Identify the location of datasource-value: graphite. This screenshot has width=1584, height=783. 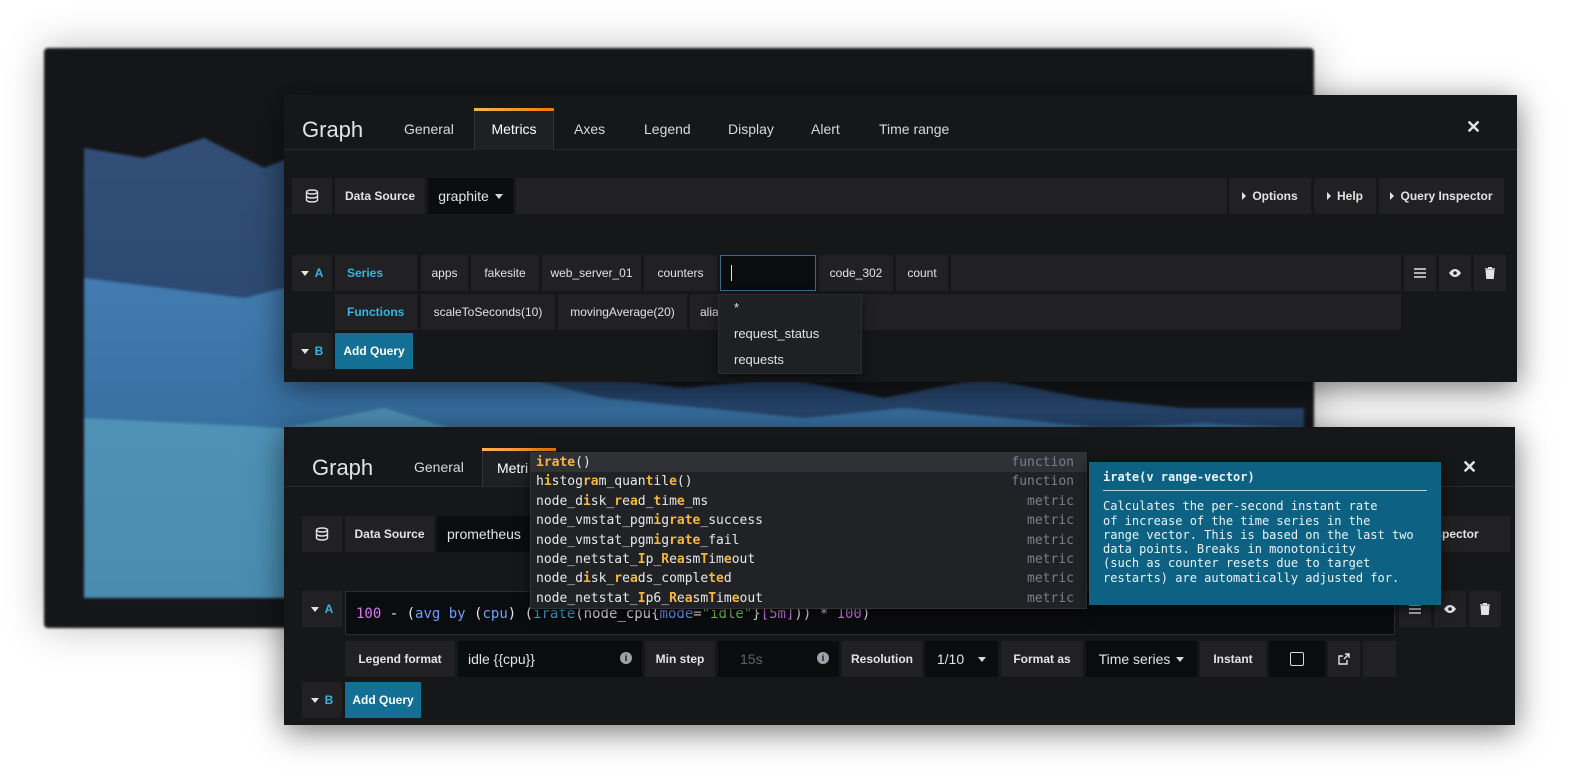
(463, 196).